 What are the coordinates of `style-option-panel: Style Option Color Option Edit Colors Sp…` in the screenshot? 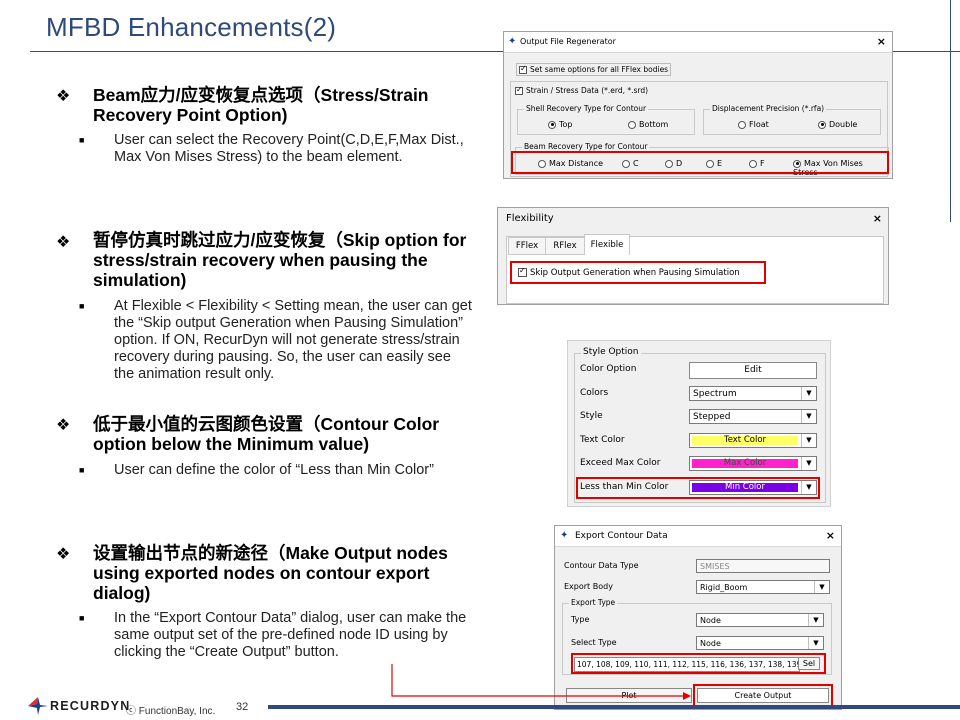 It's located at (699, 423).